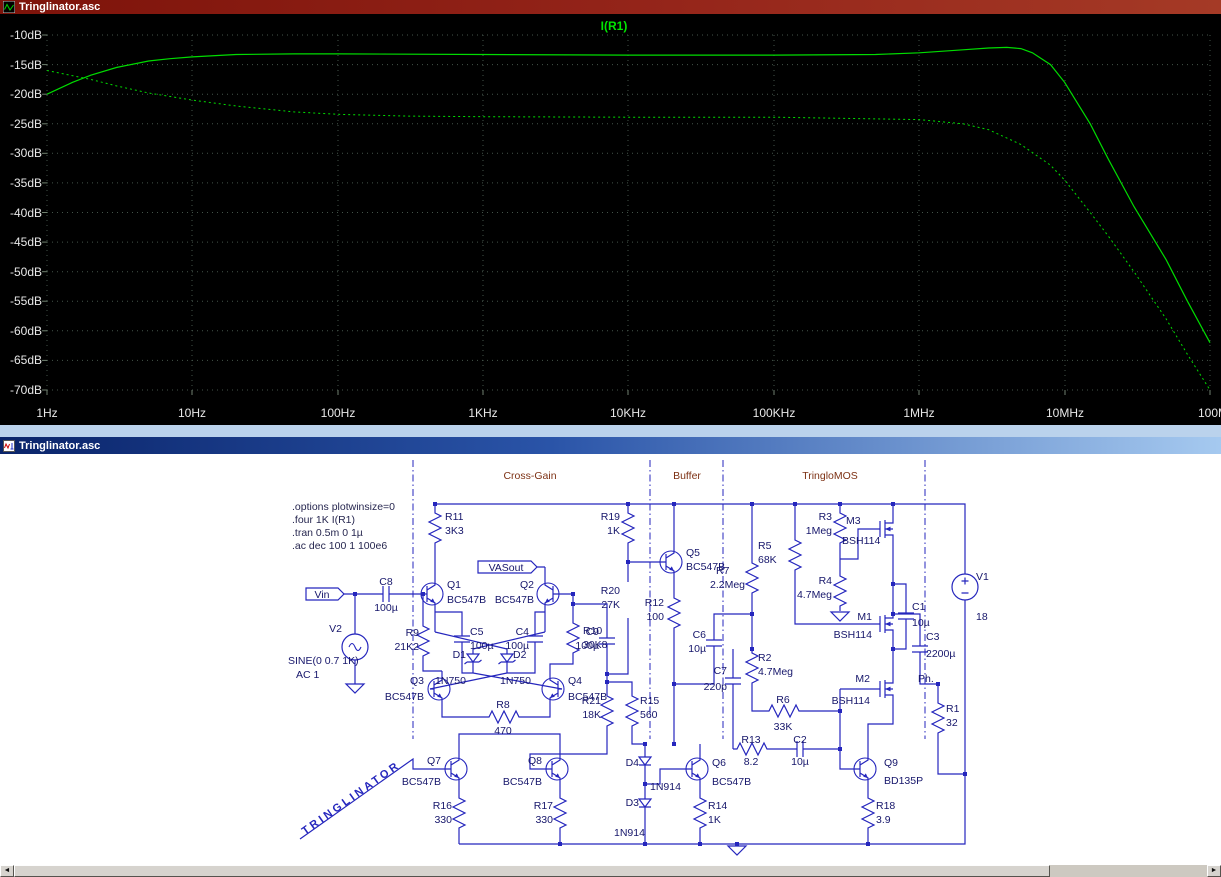 The height and width of the screenshot is (877, 1221). Describe the element at coordinates (343, 507) in the screenshot. I see `directive-options: .options plotwinsize=0` at that location.